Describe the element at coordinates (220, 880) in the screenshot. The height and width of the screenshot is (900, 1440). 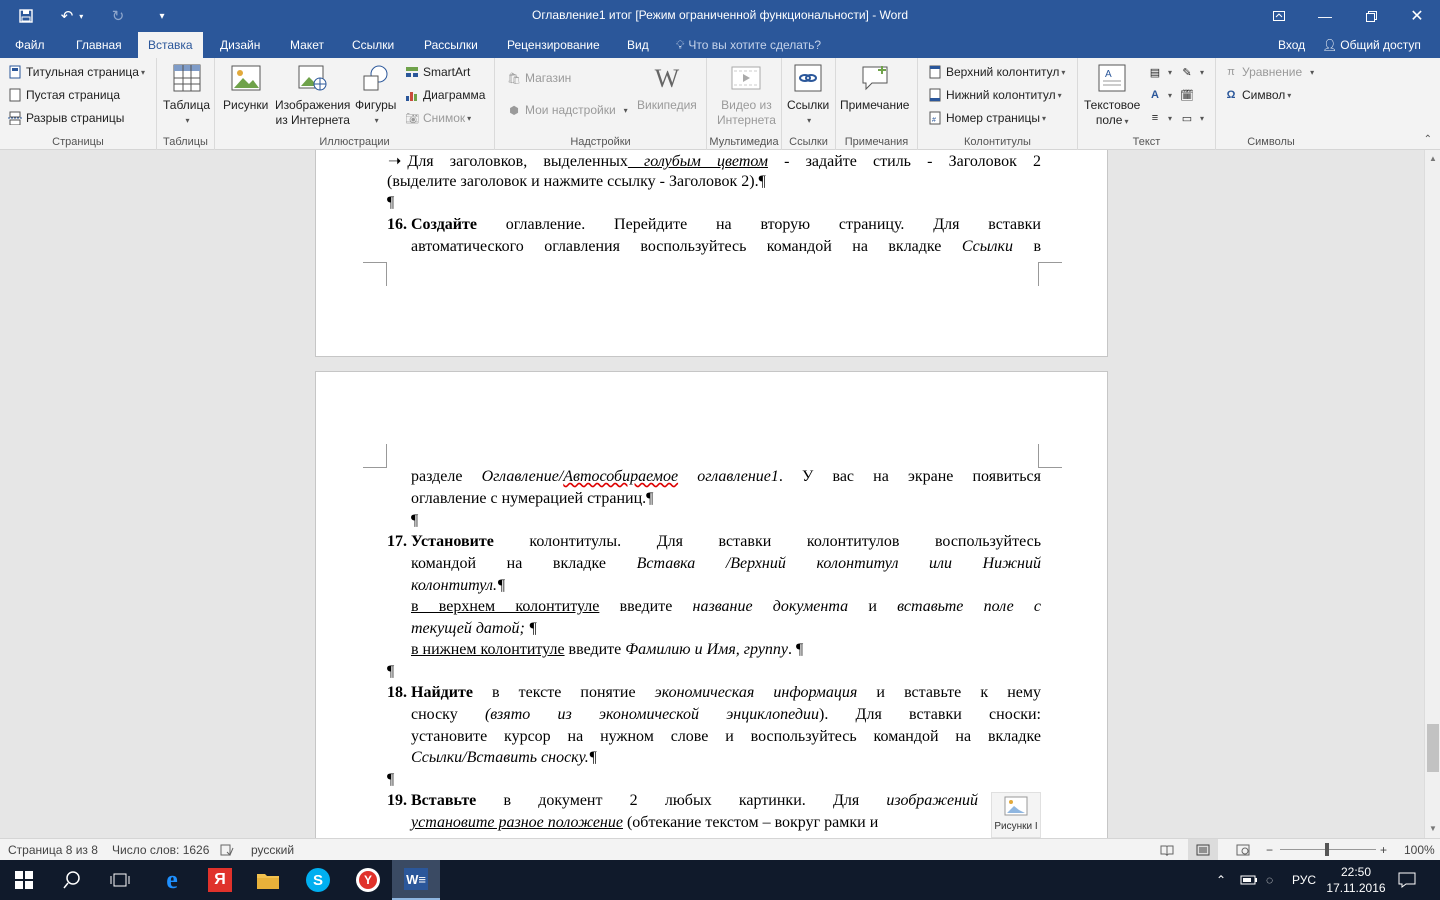
I see `yandex-icon: Я` at that location.